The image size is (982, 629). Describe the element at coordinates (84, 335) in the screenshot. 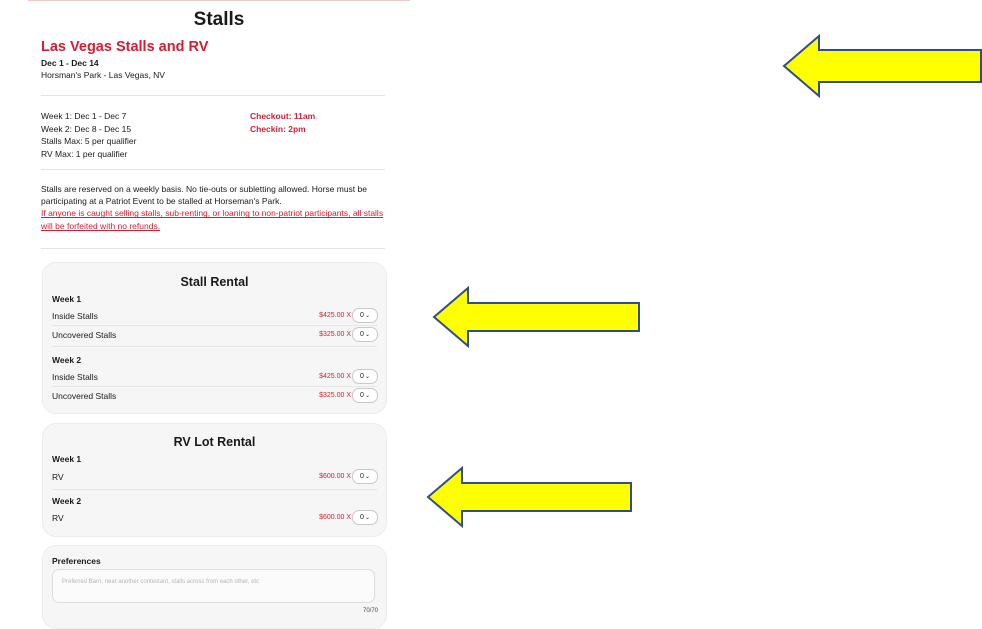

I see `stall-week1-uncovered-label: Uncovered Stalls` at that location.